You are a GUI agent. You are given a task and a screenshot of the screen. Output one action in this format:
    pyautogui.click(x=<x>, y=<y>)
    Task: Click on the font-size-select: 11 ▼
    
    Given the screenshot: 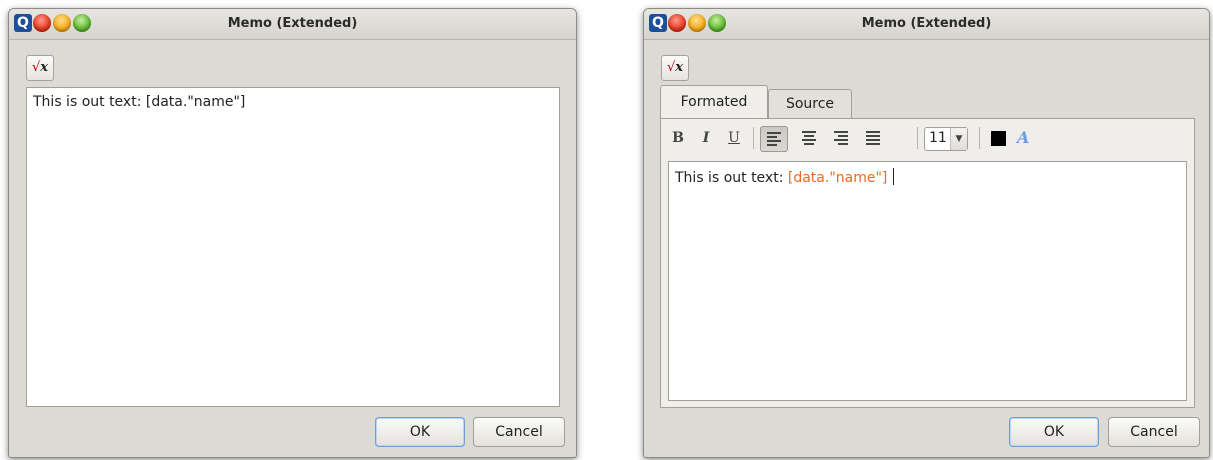 What is the action you would take?
    pyautogui.click(x=946, y=139)
    